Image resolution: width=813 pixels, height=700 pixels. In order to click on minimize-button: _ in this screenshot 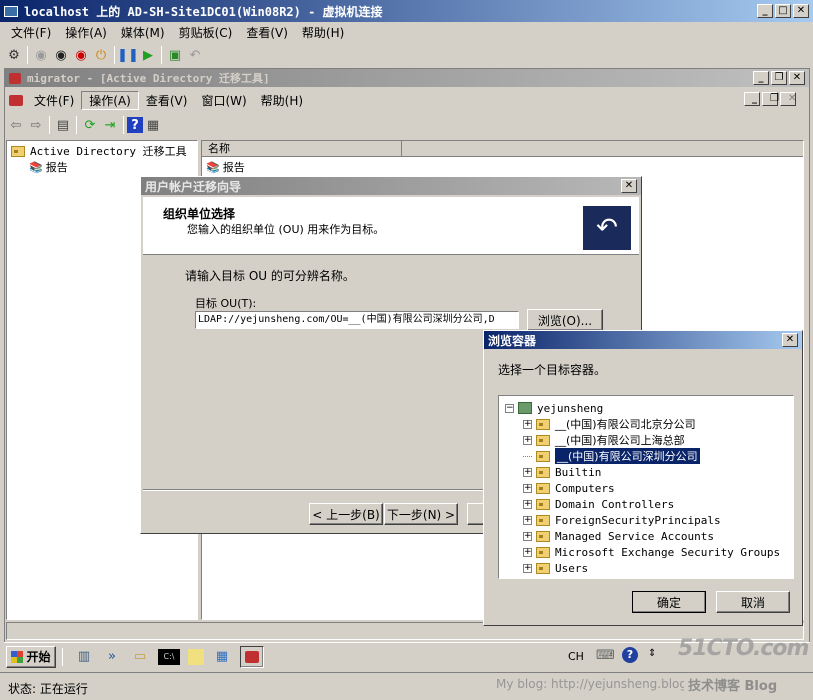, I will do `click(765, 11)`.